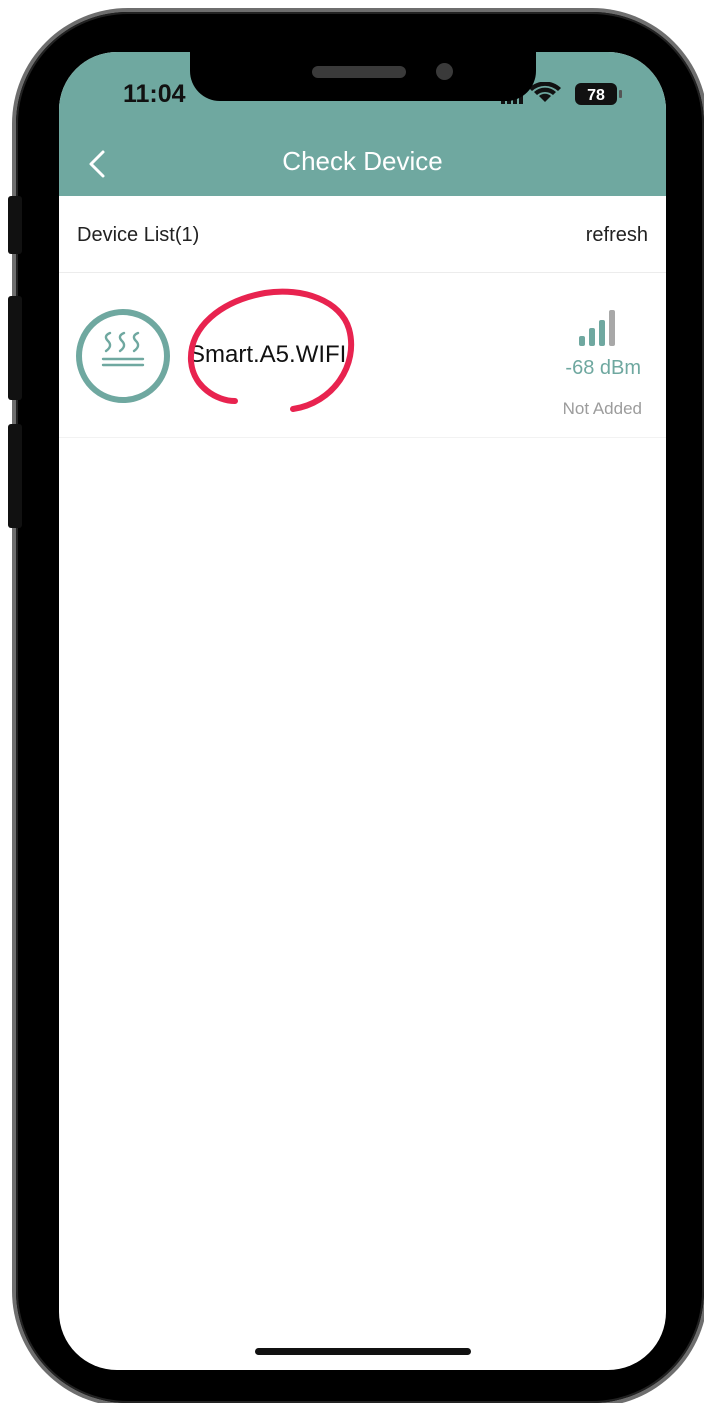  I want to click on battery-icon: 78, so click(598, 94).